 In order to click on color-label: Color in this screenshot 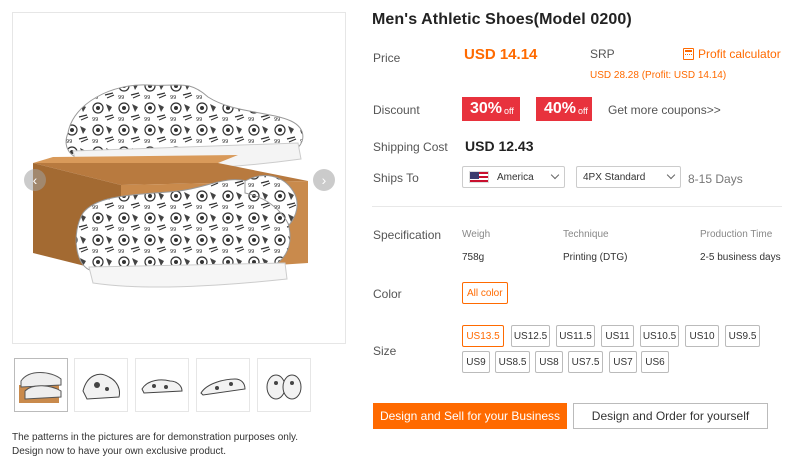, I will do `click(387, 294)`.